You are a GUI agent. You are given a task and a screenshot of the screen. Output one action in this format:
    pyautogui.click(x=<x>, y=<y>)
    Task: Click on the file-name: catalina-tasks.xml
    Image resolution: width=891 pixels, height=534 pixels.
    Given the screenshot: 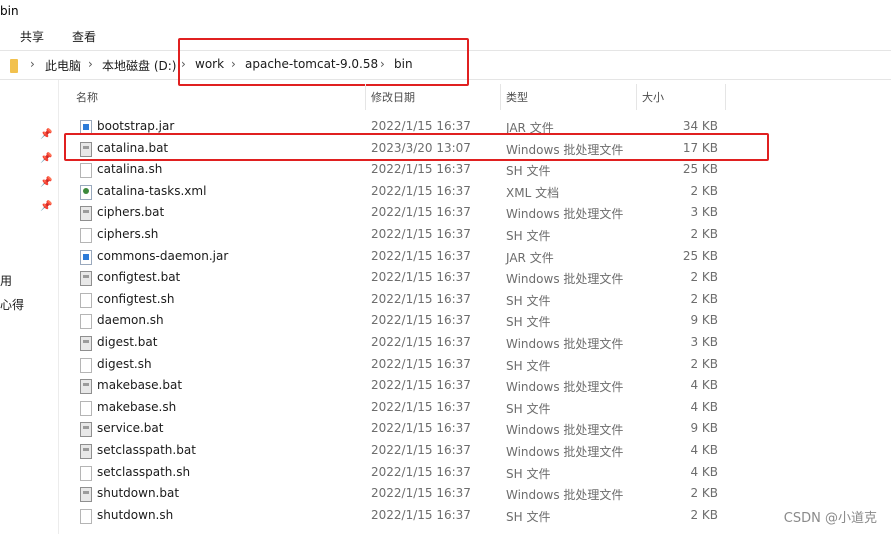 What is the action you would take?
    pyautogui.click(x=151, y=191)
    